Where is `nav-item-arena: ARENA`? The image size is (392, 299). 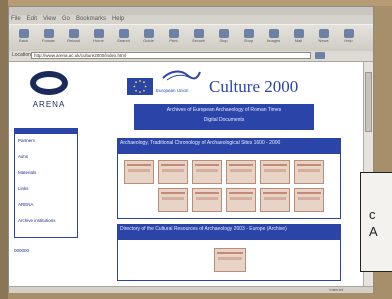 nav-item-arena: ARENA is located at coordinates (26, 204).